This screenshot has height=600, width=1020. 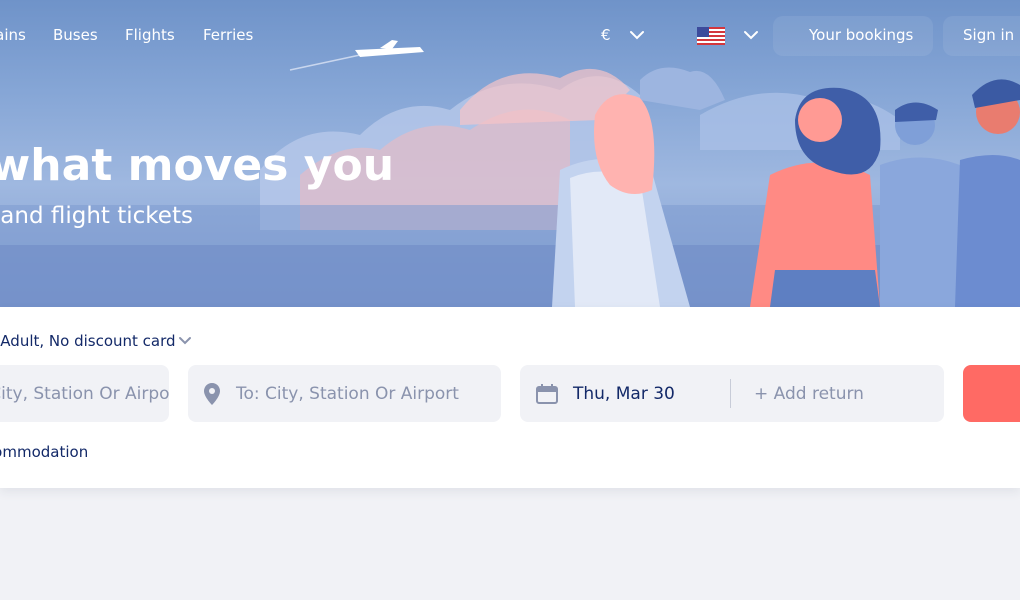 What do you see at coordinates (547, 394) in the screenshot?
I see `calendar-icon` at bounding box center [547, 394].